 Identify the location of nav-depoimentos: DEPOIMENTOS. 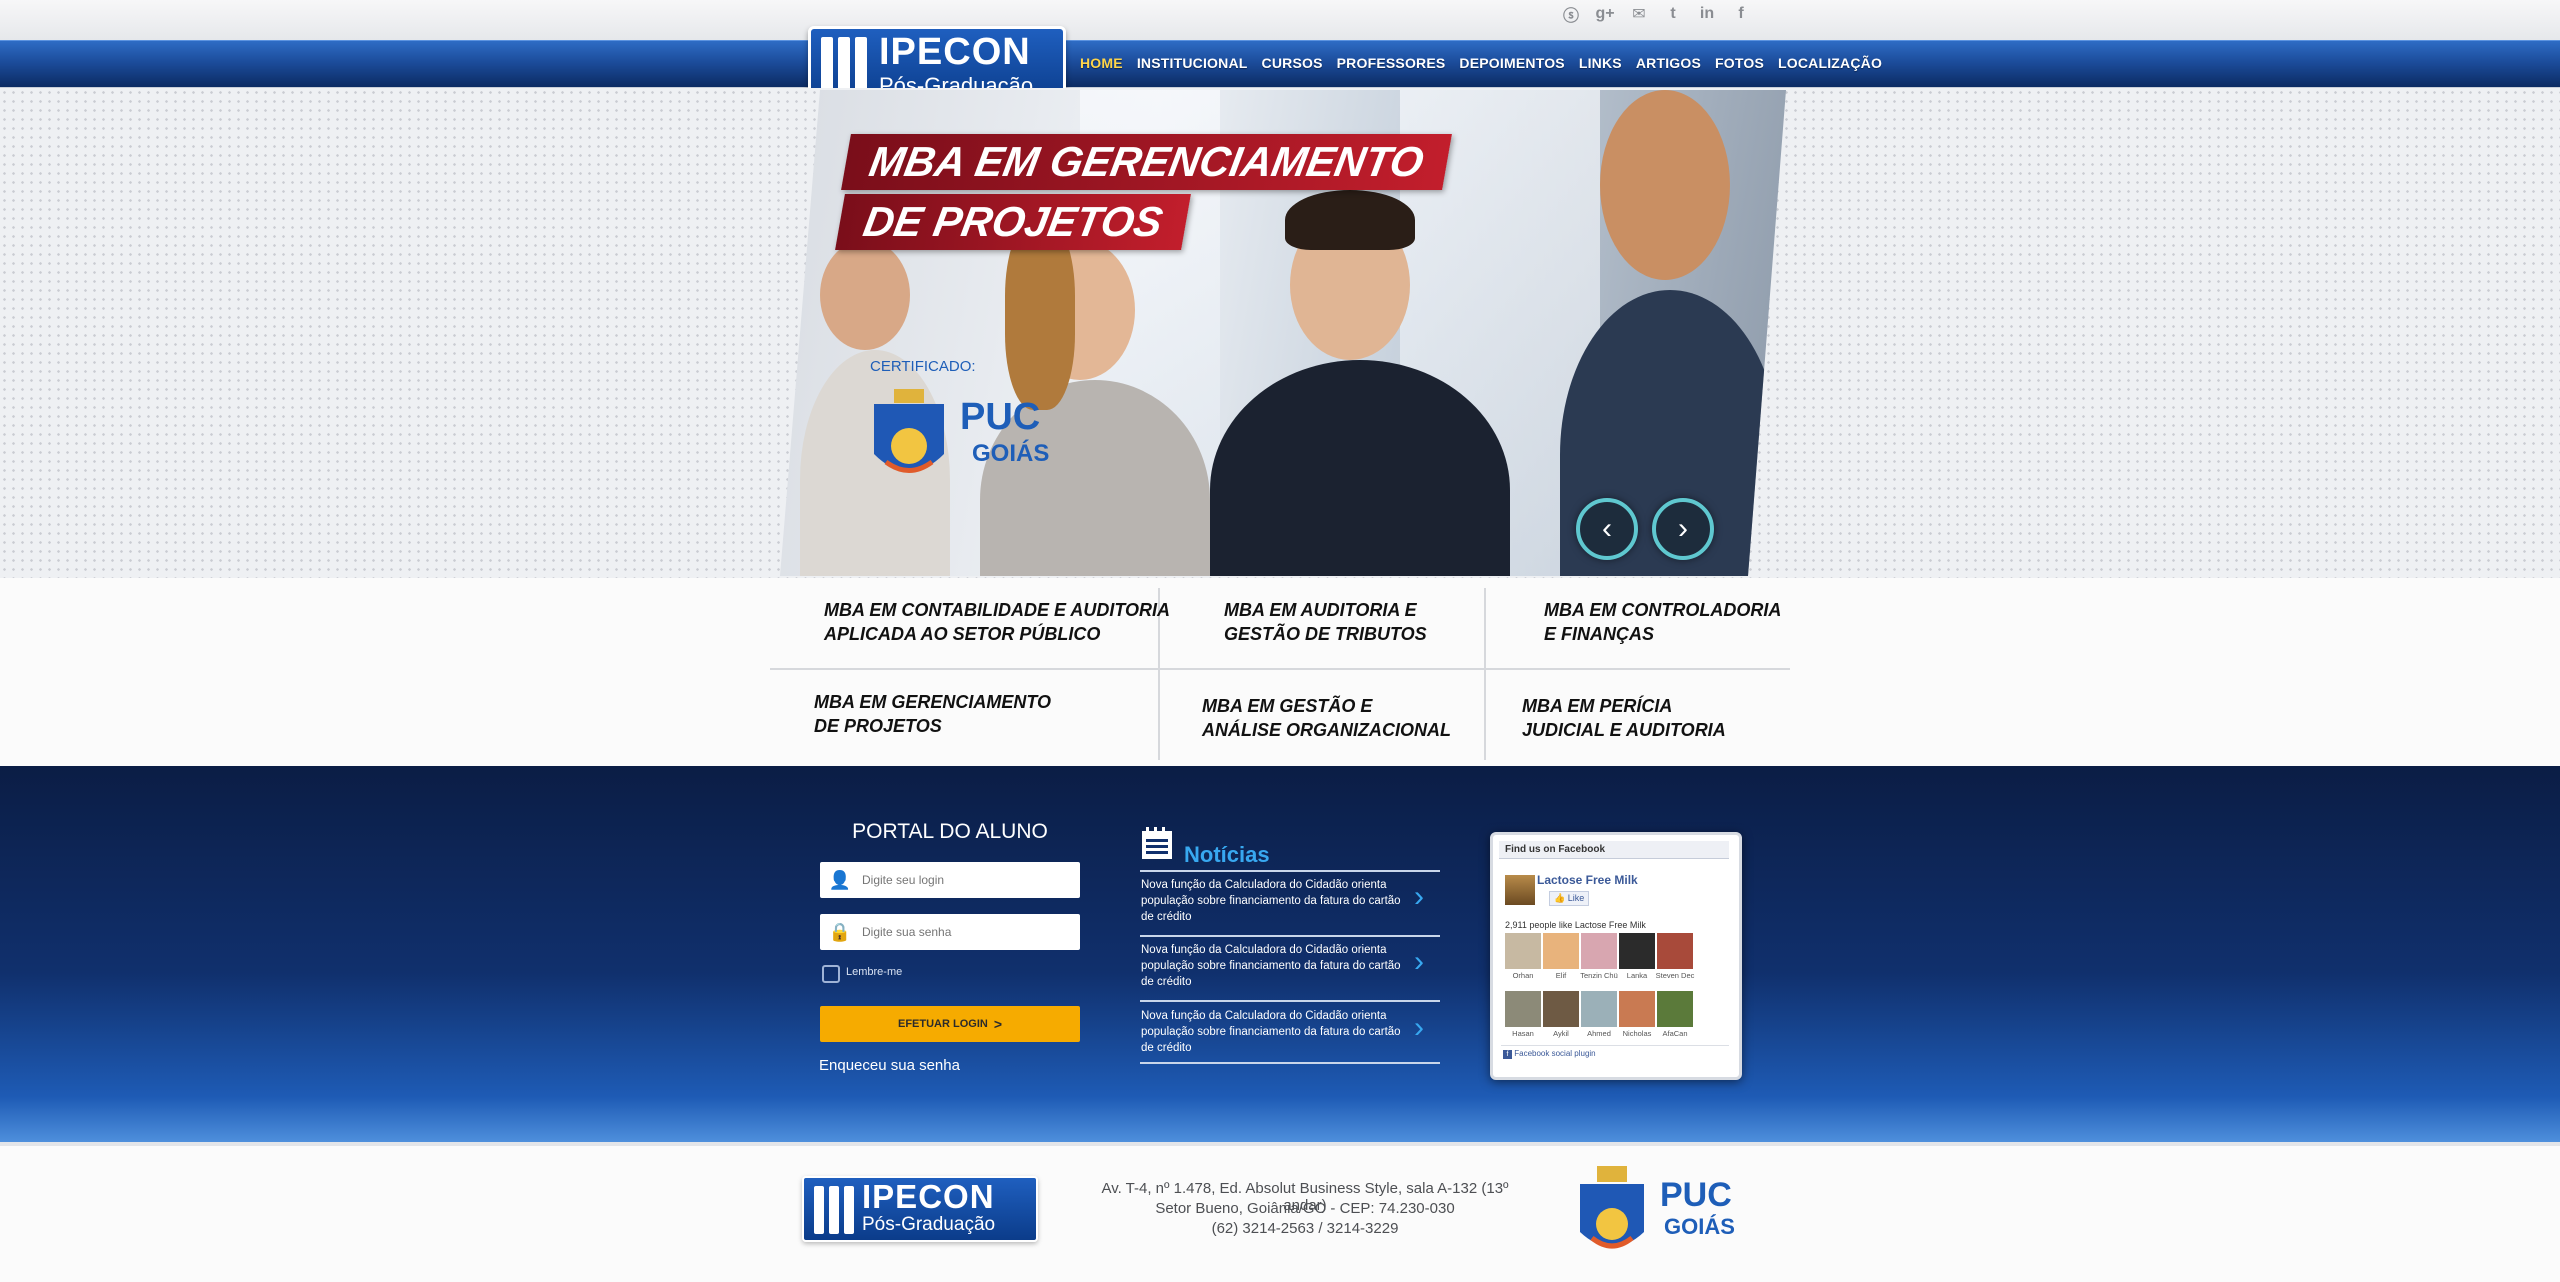
(1511, 63).